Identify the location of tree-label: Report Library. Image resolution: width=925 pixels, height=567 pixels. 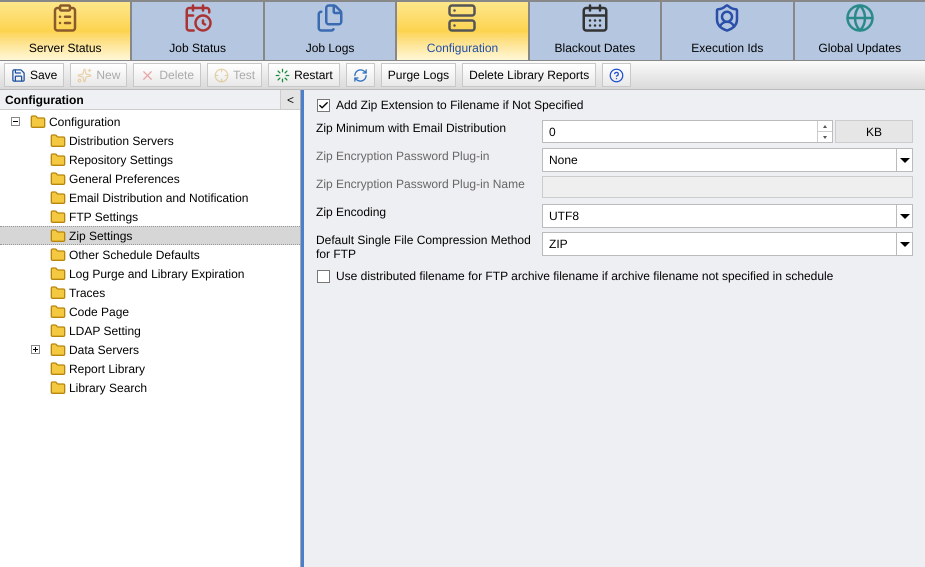
(107, 369).